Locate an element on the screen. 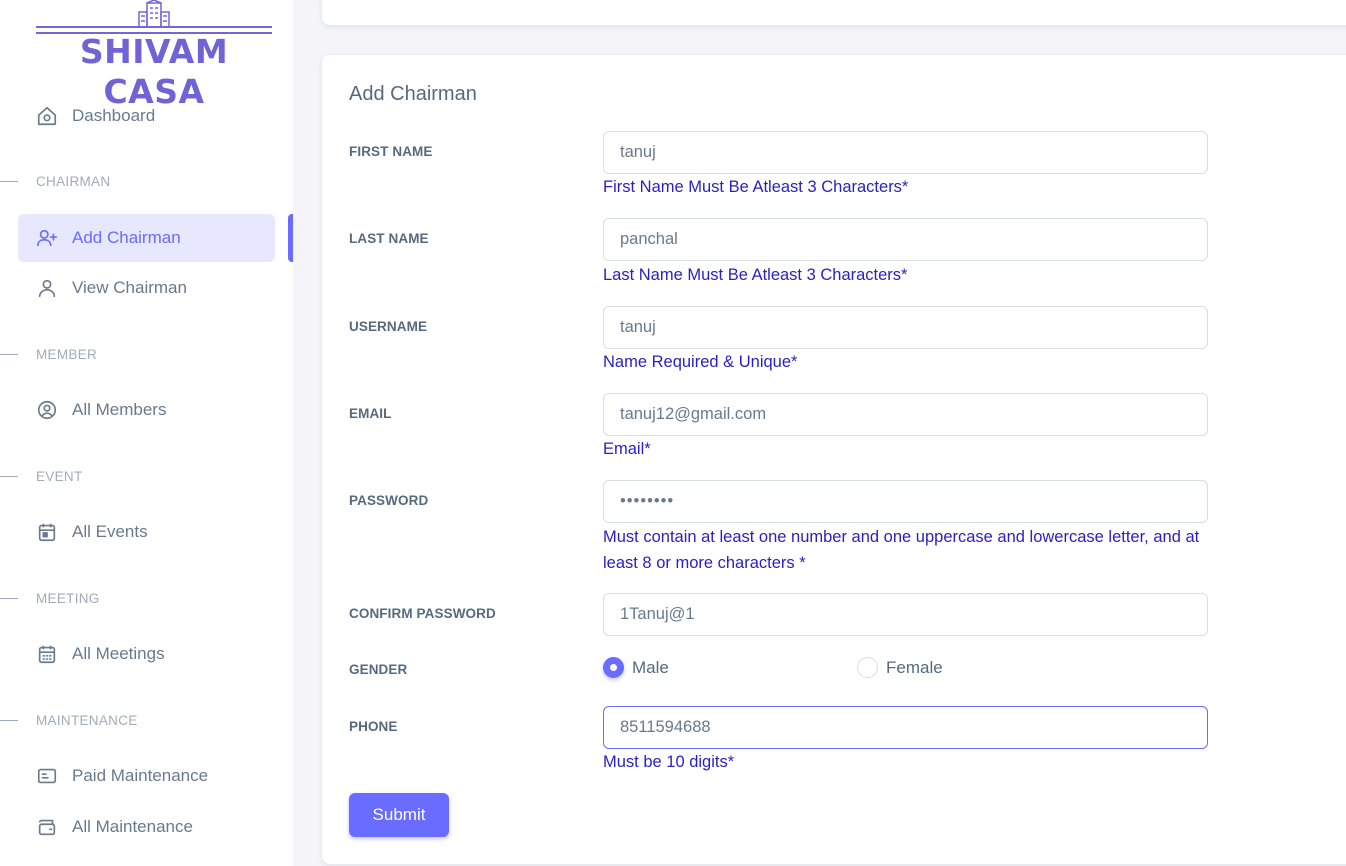  radio-checked-icon is located at coordinates (613, 667).